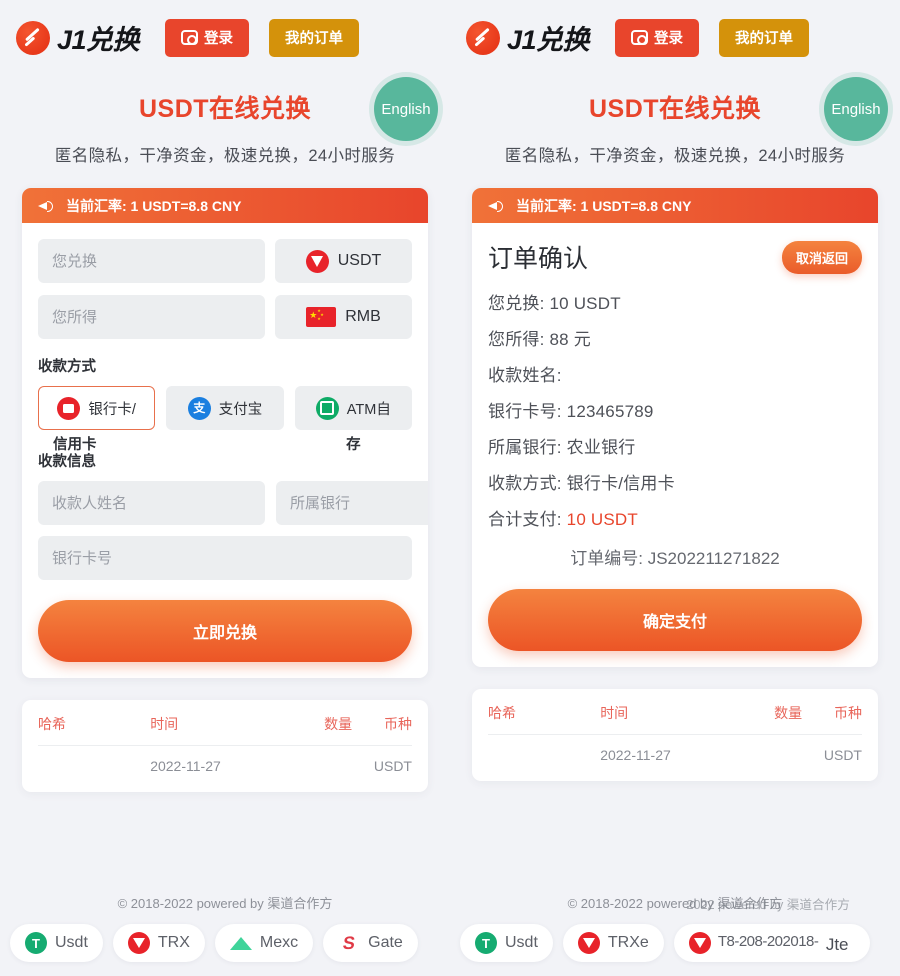 Image resolution: width=900 pixels, height=976 pixels. Describe the element at coordinates (538, 259) in the screenshot. I see `order-confirm-title: 订单确认` at that location.